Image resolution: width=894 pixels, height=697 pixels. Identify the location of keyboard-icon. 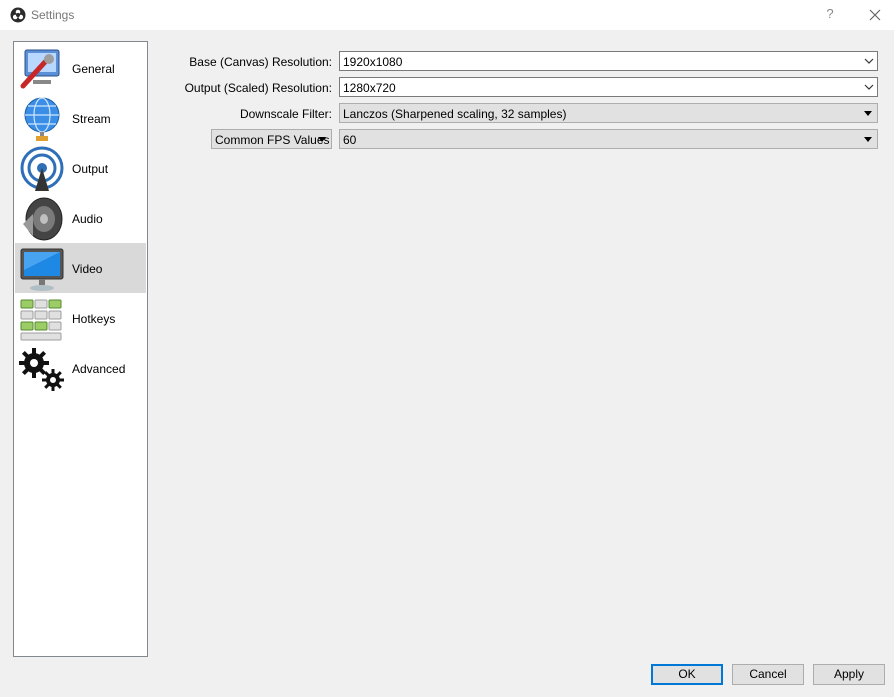
(41, 320).